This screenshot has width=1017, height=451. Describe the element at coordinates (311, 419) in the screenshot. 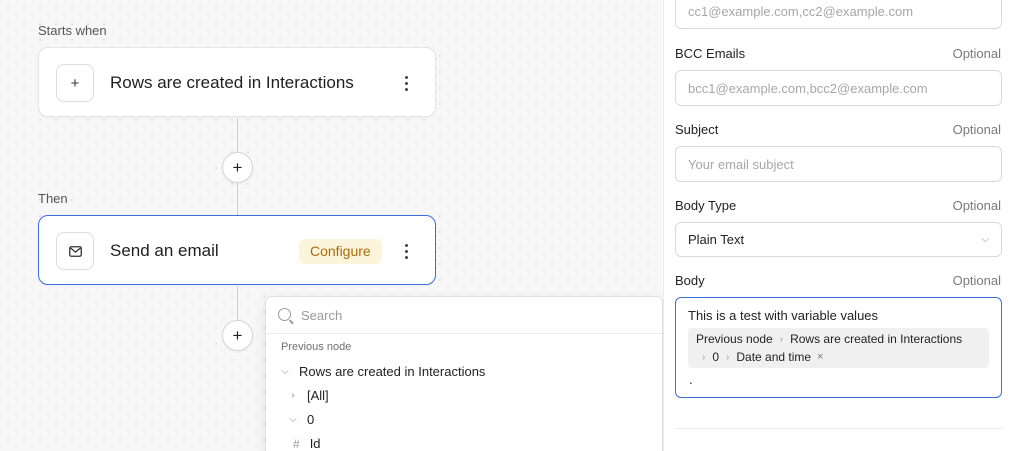

I see `tree-item-label: 0` at that location.